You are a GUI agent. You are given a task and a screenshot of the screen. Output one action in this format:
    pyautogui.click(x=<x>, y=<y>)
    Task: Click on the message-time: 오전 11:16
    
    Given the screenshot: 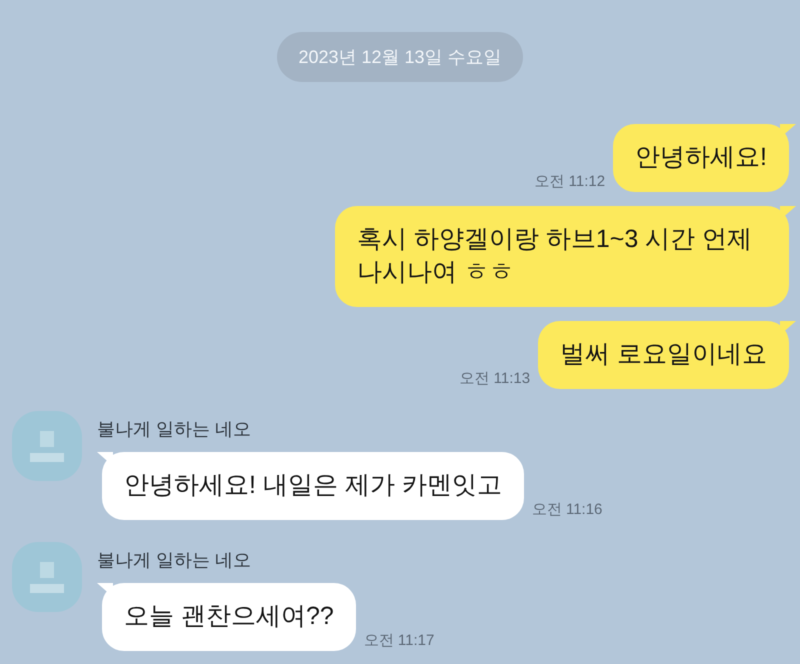 What is the action you would take?
    pyautogui.click(x=567, y=510)
    